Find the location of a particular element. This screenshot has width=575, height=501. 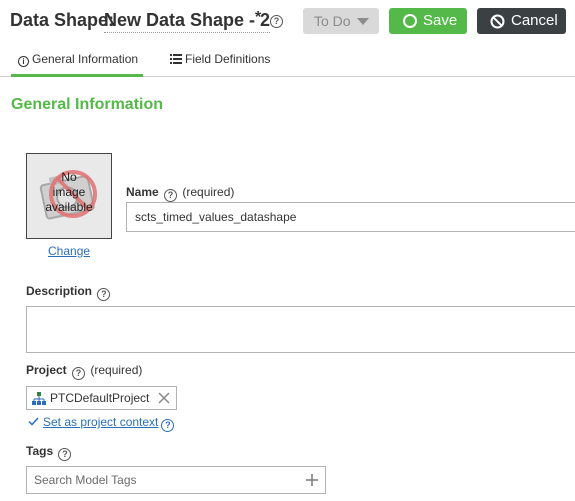

name-label-row: Name ? (required) is located at coordinates (180, 193).